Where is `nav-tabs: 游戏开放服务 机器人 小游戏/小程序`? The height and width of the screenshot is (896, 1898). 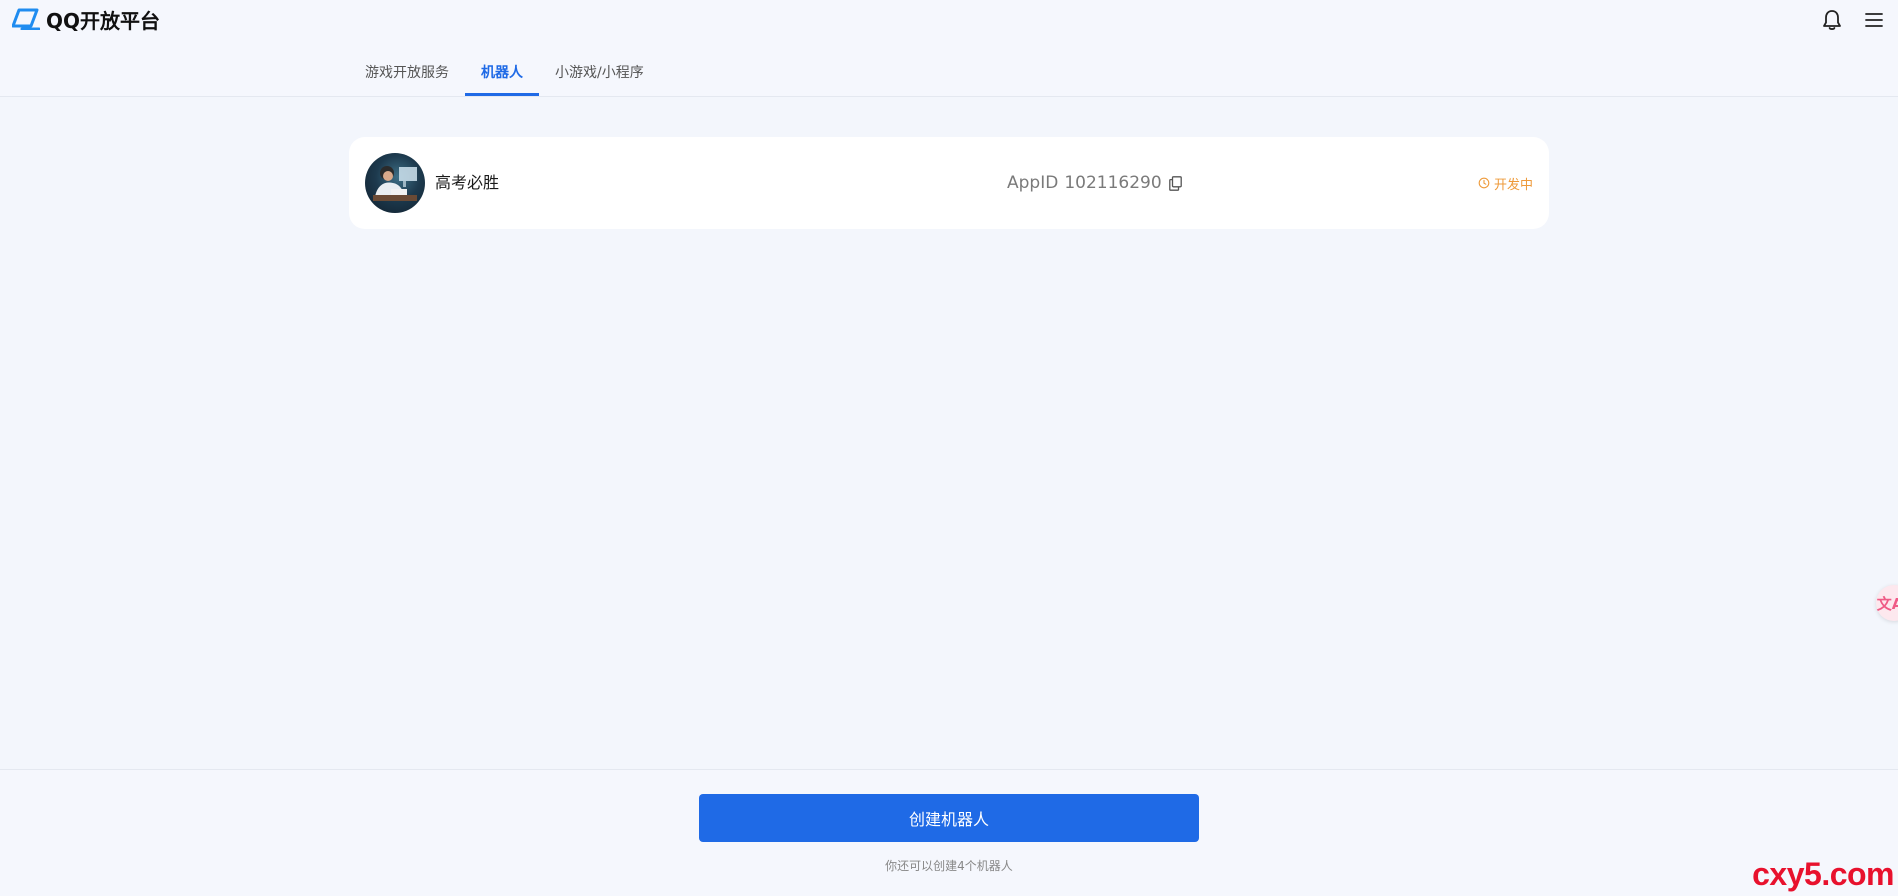
nav-tabs: 游戏开放服务 机器人 小游戏/小程序 is located at coordinates (504, 76).